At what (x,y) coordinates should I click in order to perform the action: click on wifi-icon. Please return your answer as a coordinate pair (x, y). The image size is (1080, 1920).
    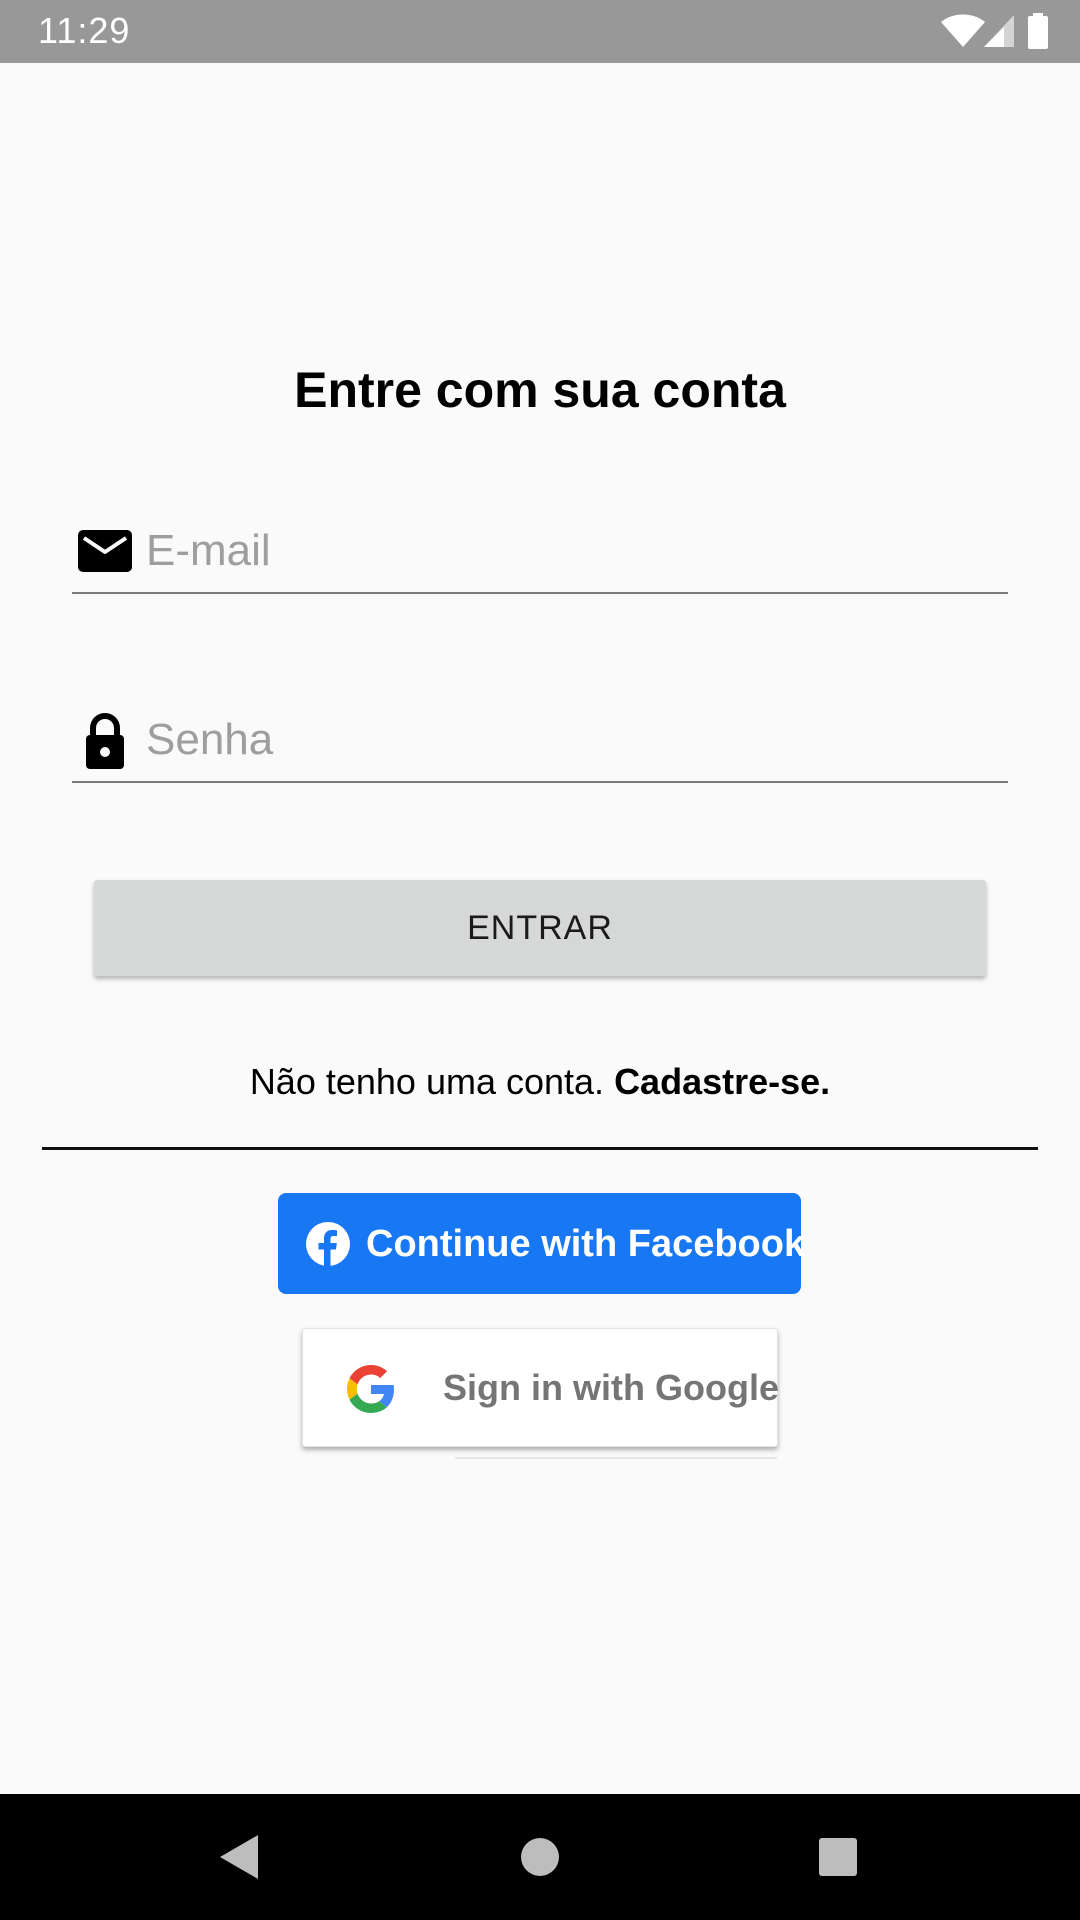
    Looking at the image, I should click on (963, 30).